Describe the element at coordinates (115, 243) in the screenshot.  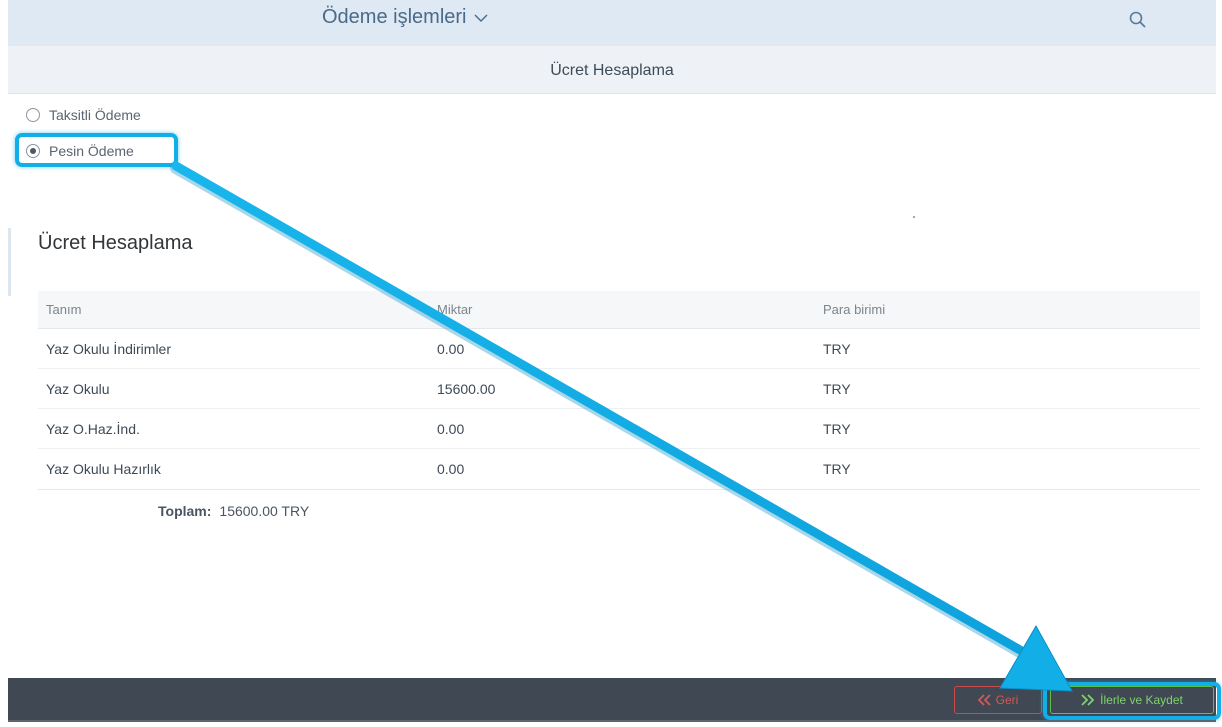
I see `section-title: Ücret Hesaplama` at that location.